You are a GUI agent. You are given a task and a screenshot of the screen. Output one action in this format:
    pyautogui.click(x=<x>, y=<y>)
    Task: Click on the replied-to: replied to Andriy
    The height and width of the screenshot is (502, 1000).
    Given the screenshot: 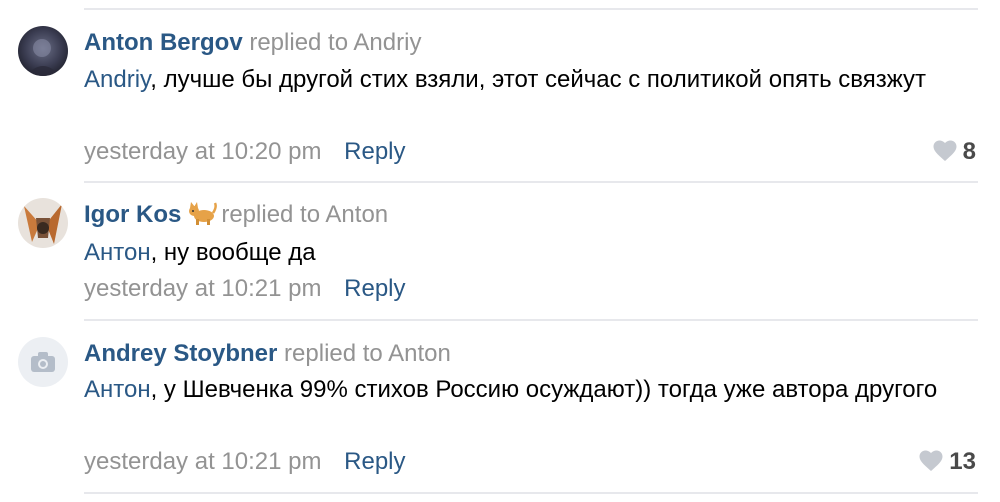 What is the action you would take?
    pyautogui.click(x=335, y=42)
    